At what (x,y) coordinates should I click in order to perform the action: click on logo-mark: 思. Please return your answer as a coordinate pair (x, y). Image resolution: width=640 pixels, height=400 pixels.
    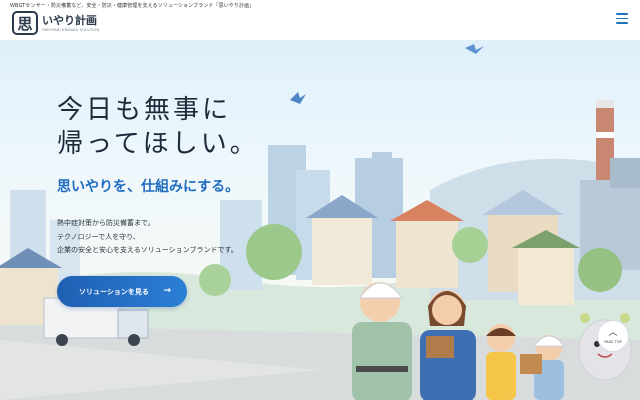
    Looking at the image, I should click on (25, 23).